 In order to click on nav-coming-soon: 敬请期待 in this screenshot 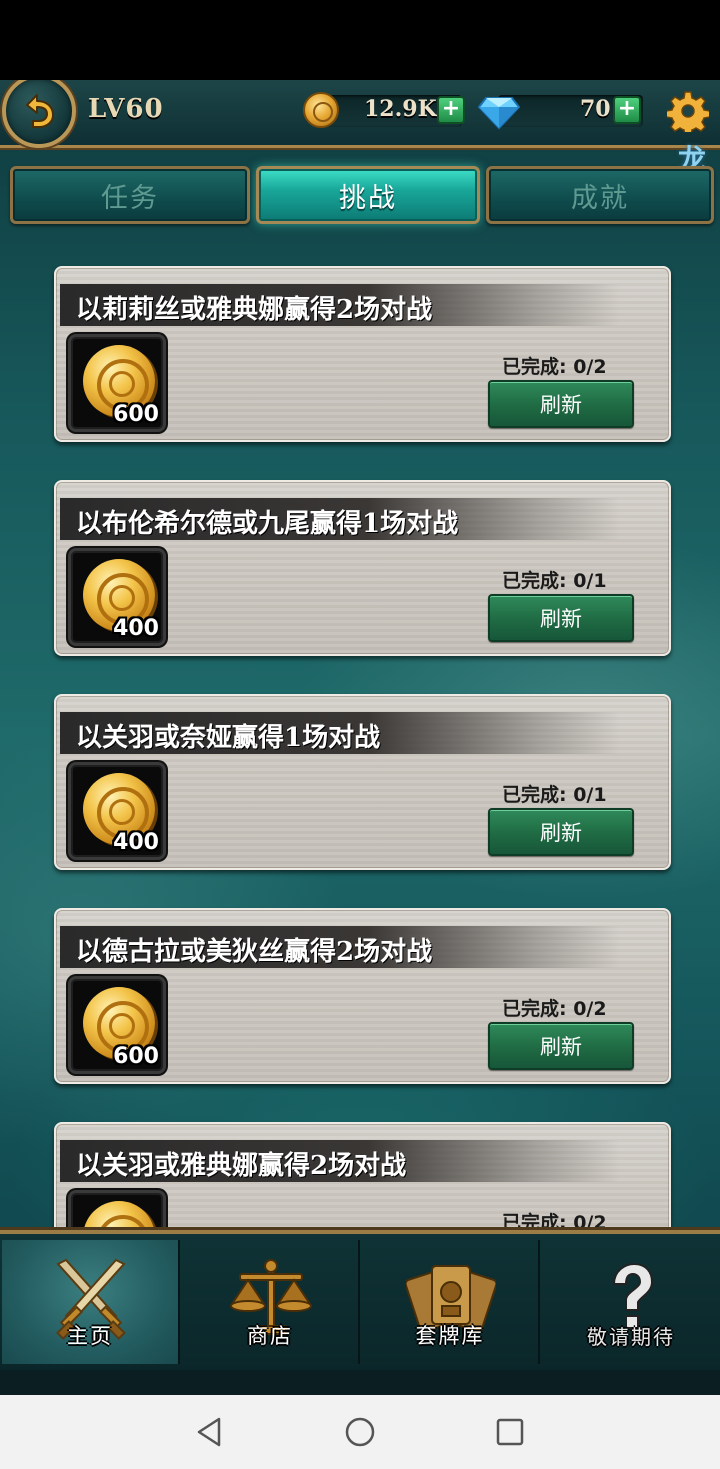, I will do `click(631, 1302)`.